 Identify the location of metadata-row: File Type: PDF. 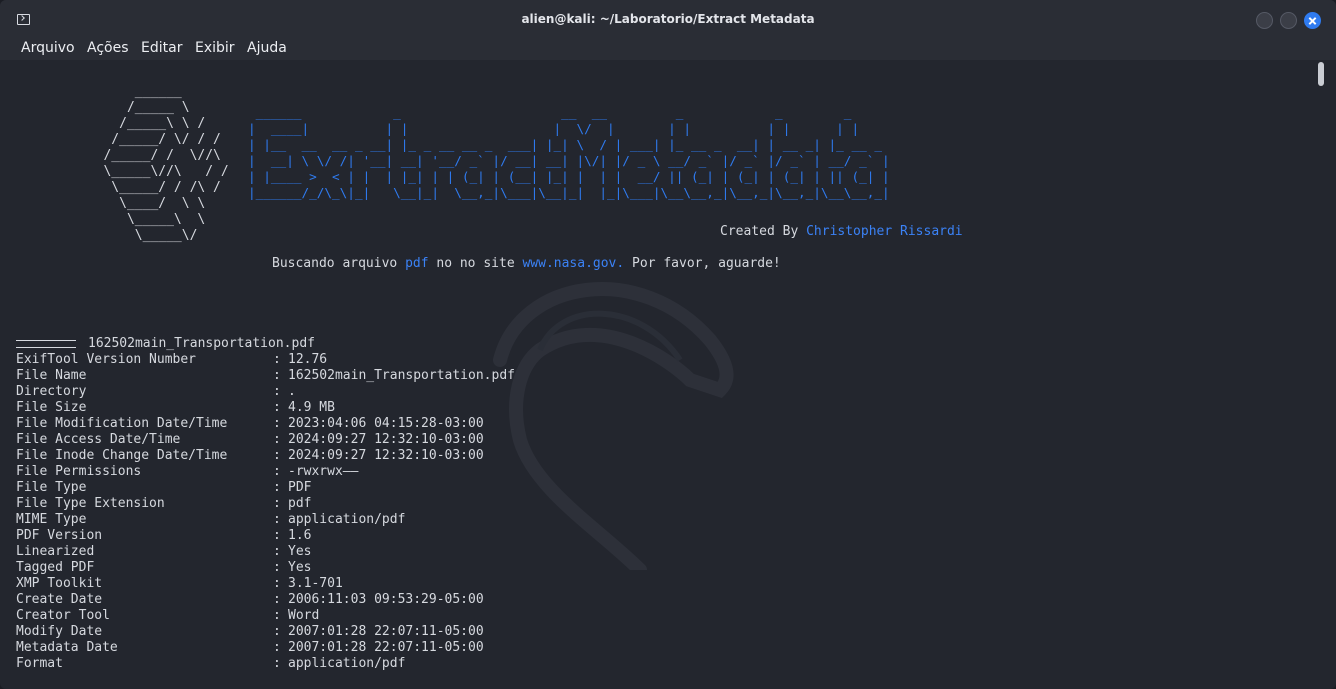
(165, 488).